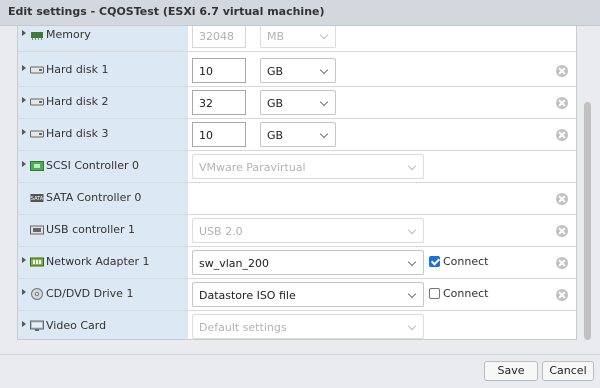 Image resolution: width=600 pixels, height=388 pixels. Describe the element at coordinates (300, 371) in the screenshot. I see `dialog-footer: Save Cancel` at that location.